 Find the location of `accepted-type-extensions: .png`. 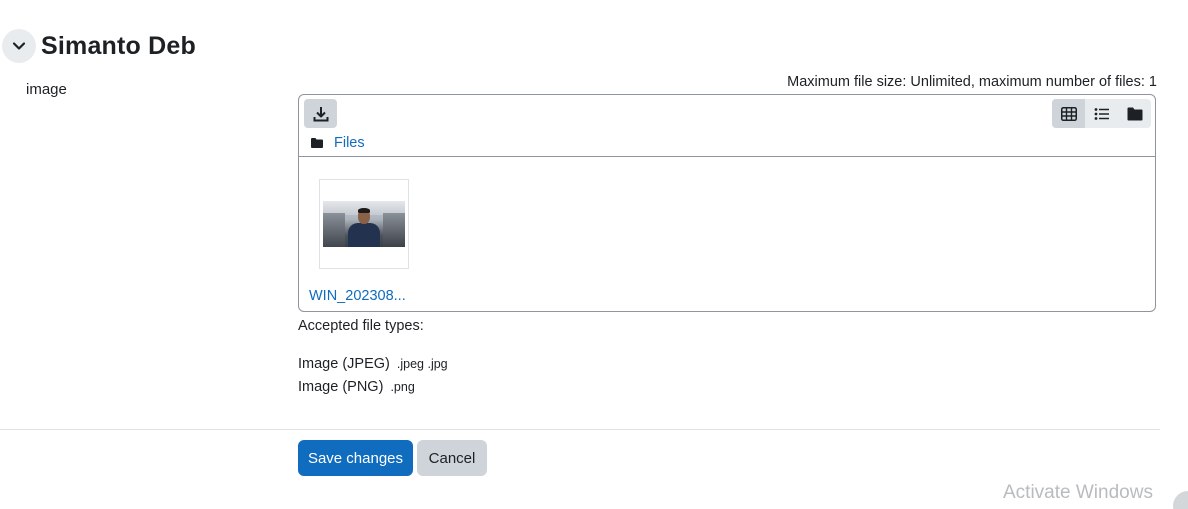

accepted-type-extensions: .png is located at coordinates (402, 387).